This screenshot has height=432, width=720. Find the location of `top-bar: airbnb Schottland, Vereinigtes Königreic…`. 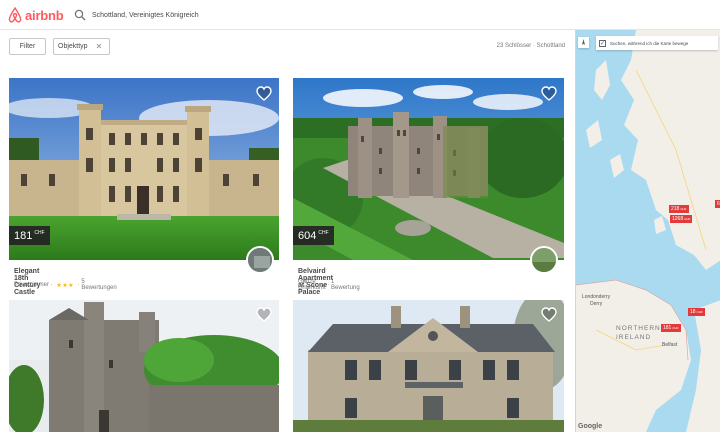

top-bar: airbnb Schottland, Vereinigtes Königreic… is located at coordinates (360, 15).